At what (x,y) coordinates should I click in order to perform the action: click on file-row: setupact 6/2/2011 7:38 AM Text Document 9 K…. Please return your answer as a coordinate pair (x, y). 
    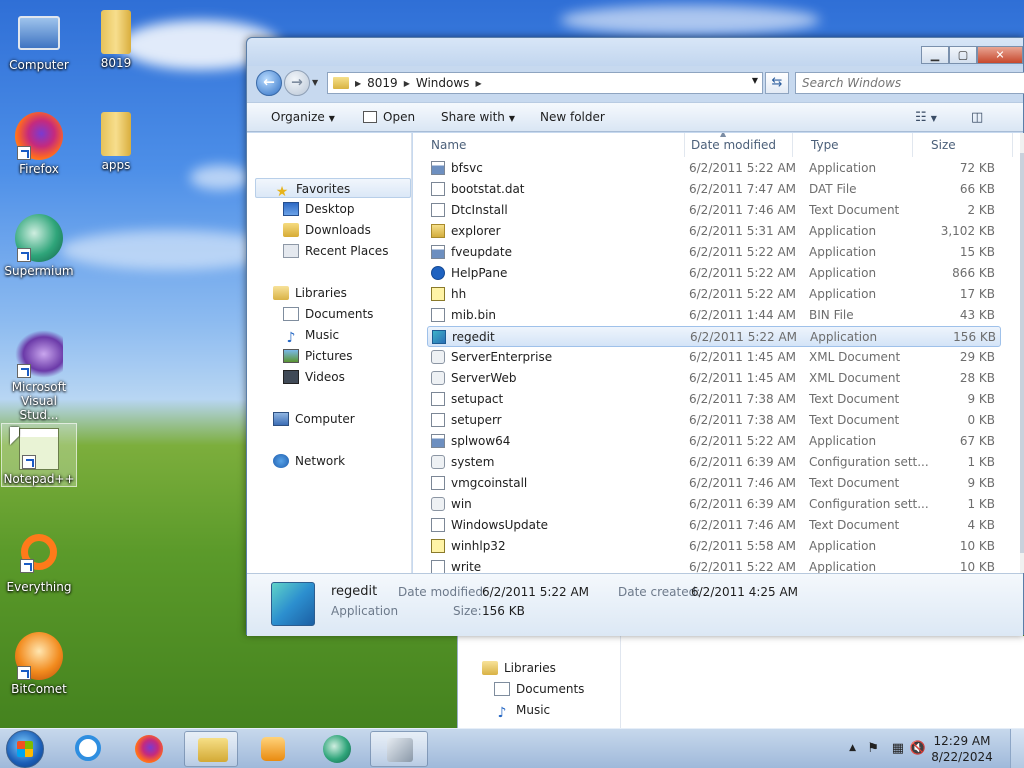
    Looking at the image, I should click on (714, 399).